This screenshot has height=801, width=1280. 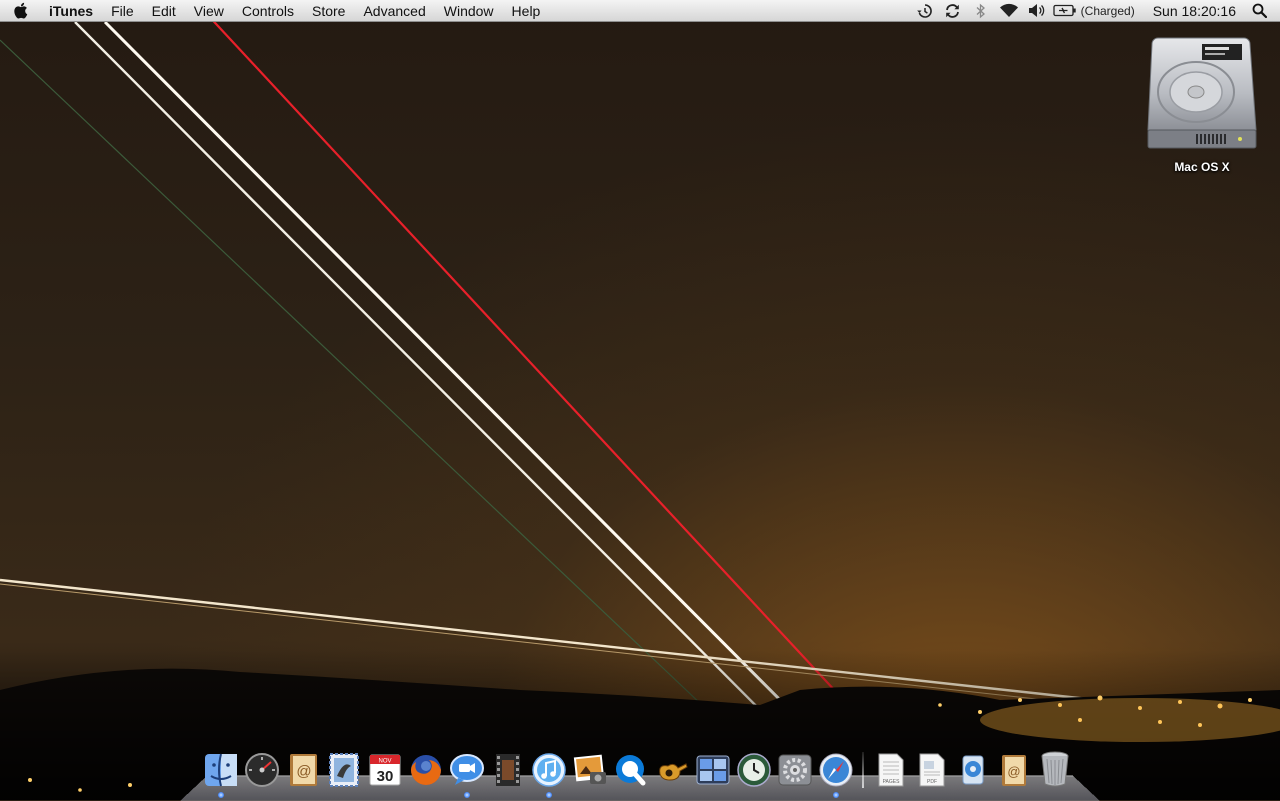 What do you see at coordinates (1037, 11) in the screenshot?
I see `volume-icon` at bounding box center [1037, 11].